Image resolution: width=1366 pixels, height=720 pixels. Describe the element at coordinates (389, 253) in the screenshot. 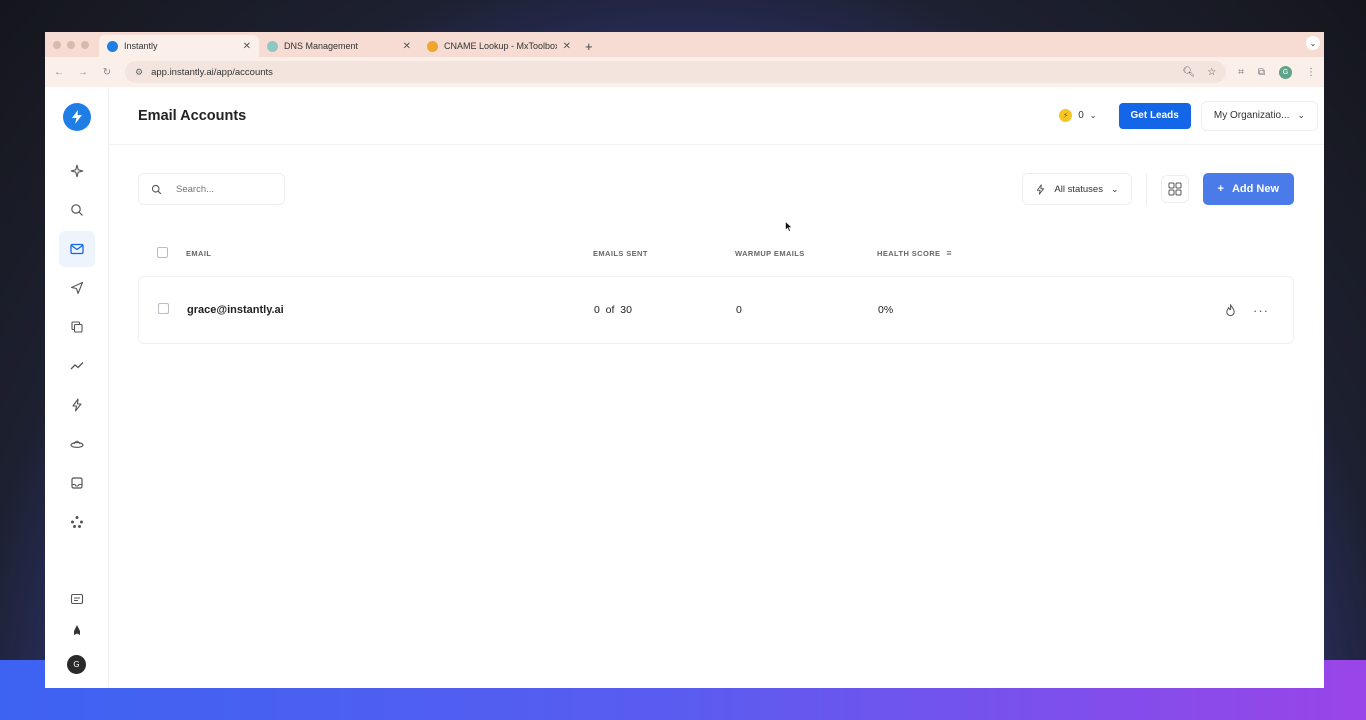

I see `column-header-email: EMAIL` at that location.